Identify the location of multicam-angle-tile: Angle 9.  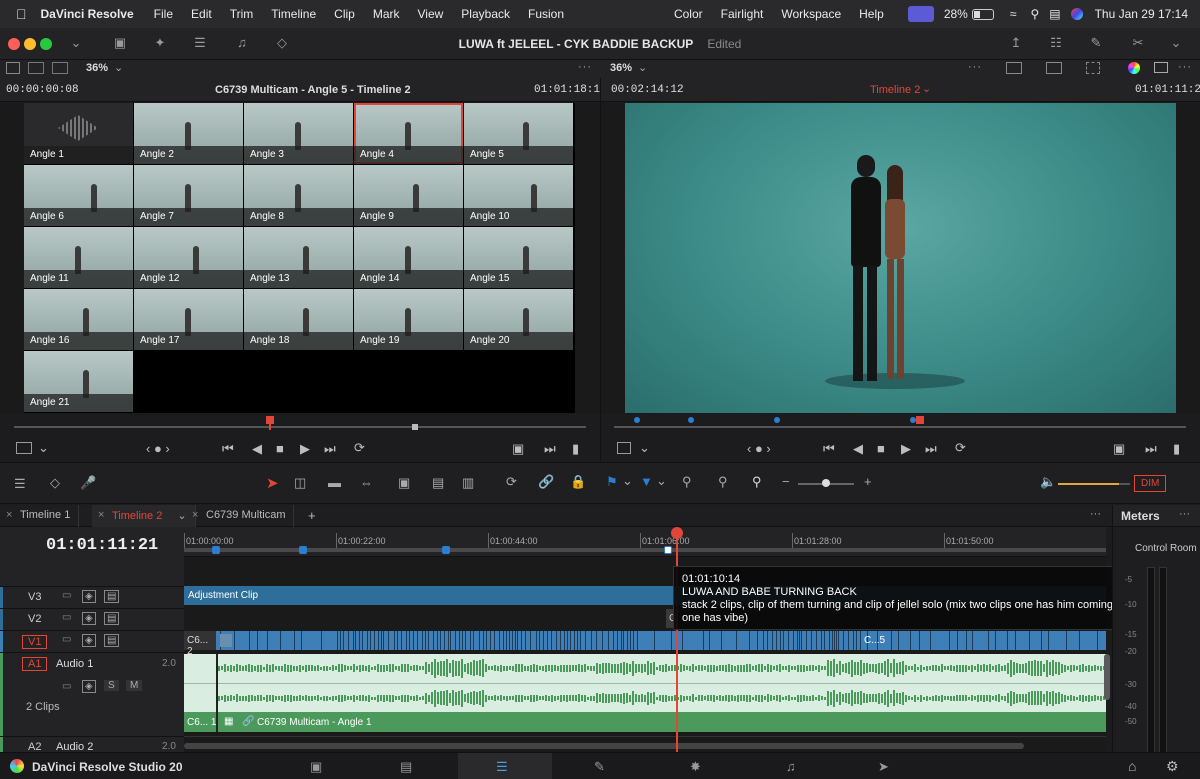
(408, 195).